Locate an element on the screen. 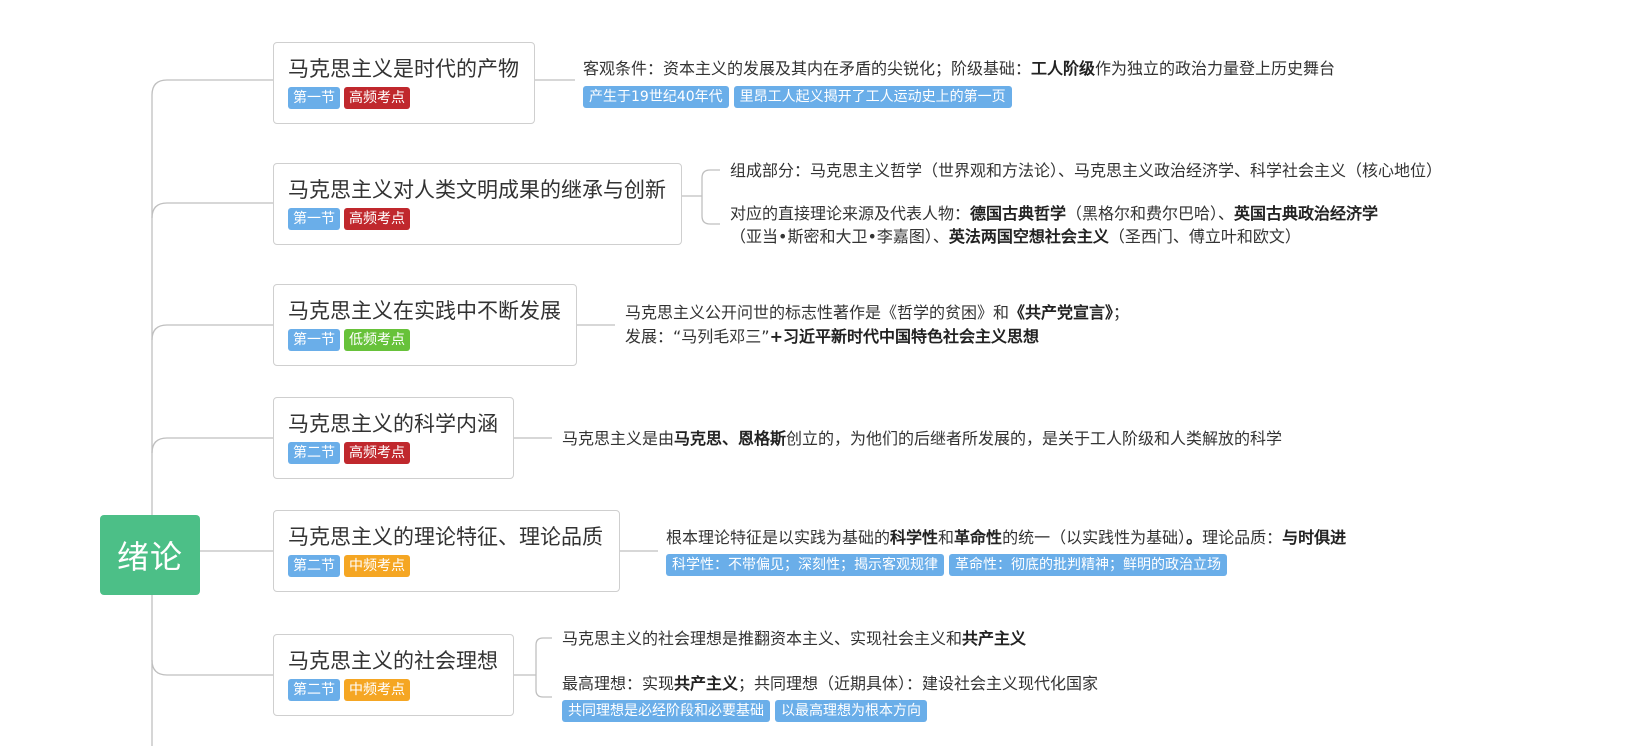  root-label: 绪论 is located at coordinates (149, 557).